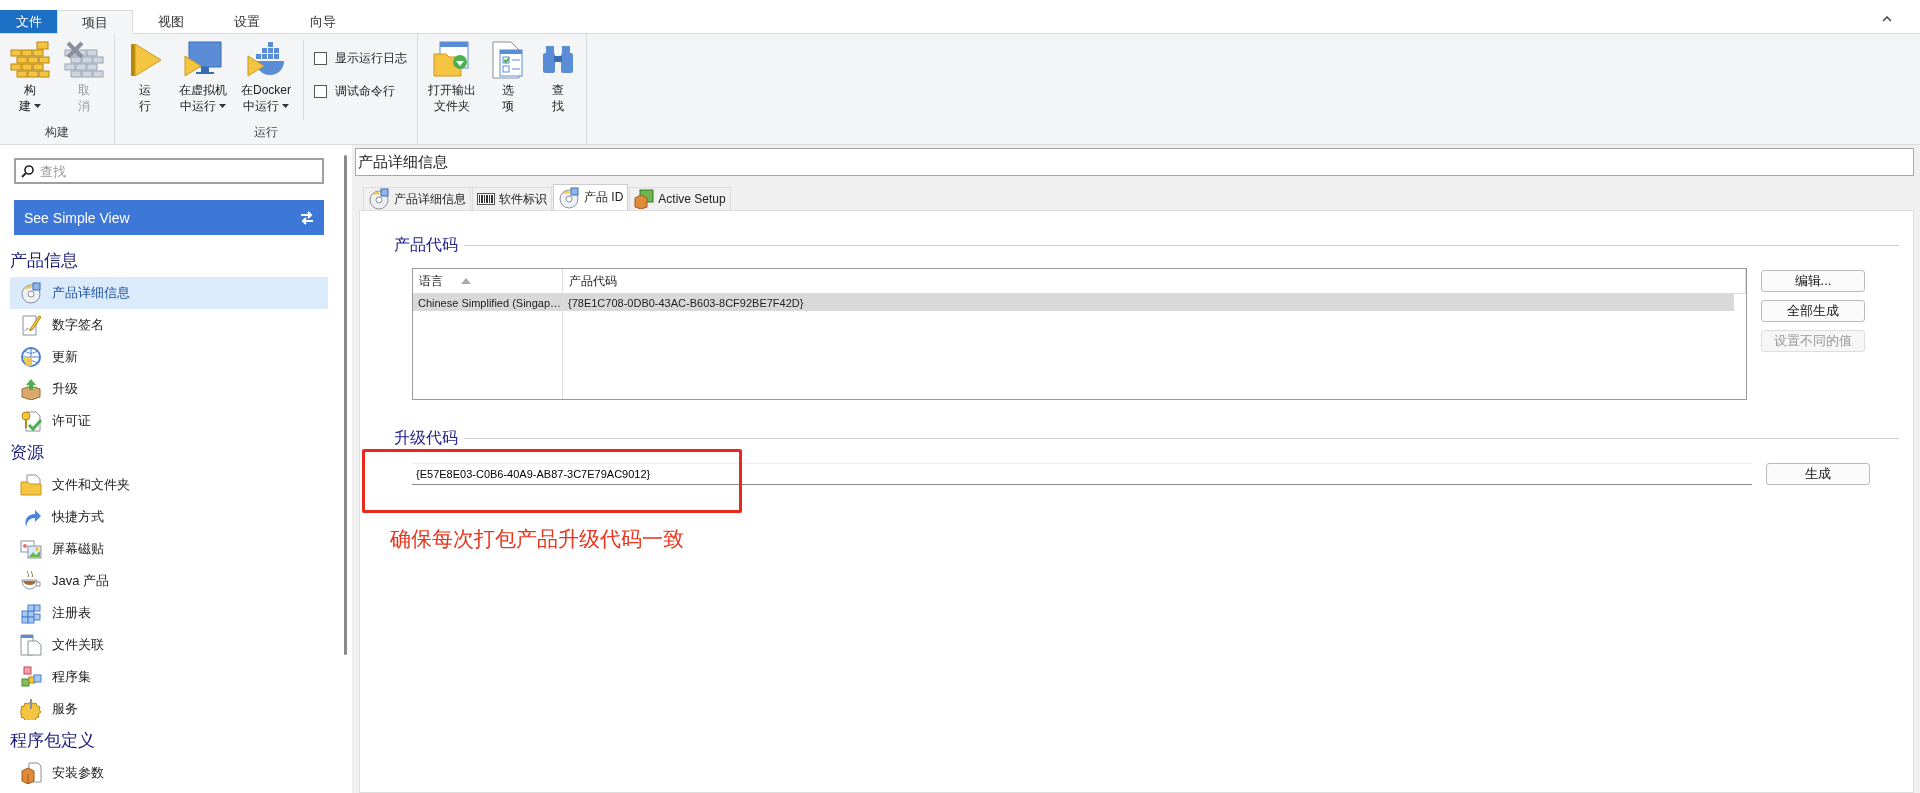 This screenshot has width=1920, height=793. Describe the element at coordinates (1134, 162) in the screenshot. I see `page-title: 产品详细信息` at that location.